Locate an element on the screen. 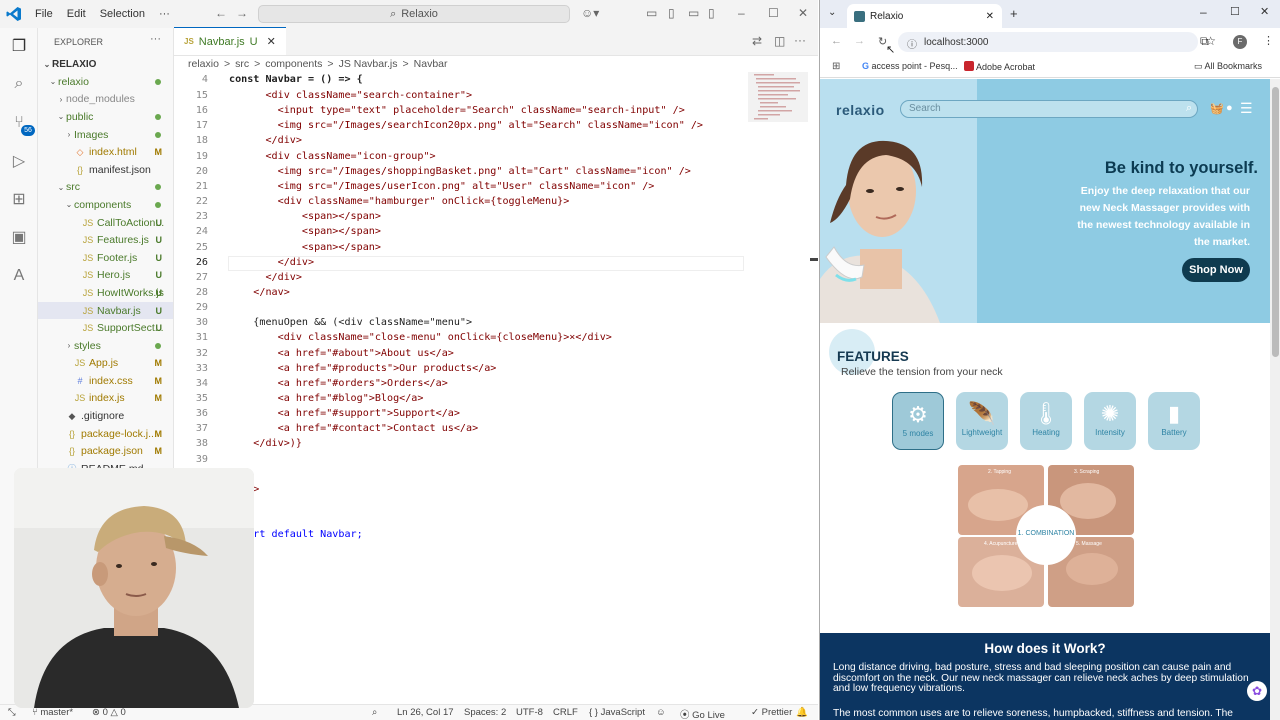 This screenshot has width=1280, height=720. close-icon: ✕ is located at coordinates (803, 13).